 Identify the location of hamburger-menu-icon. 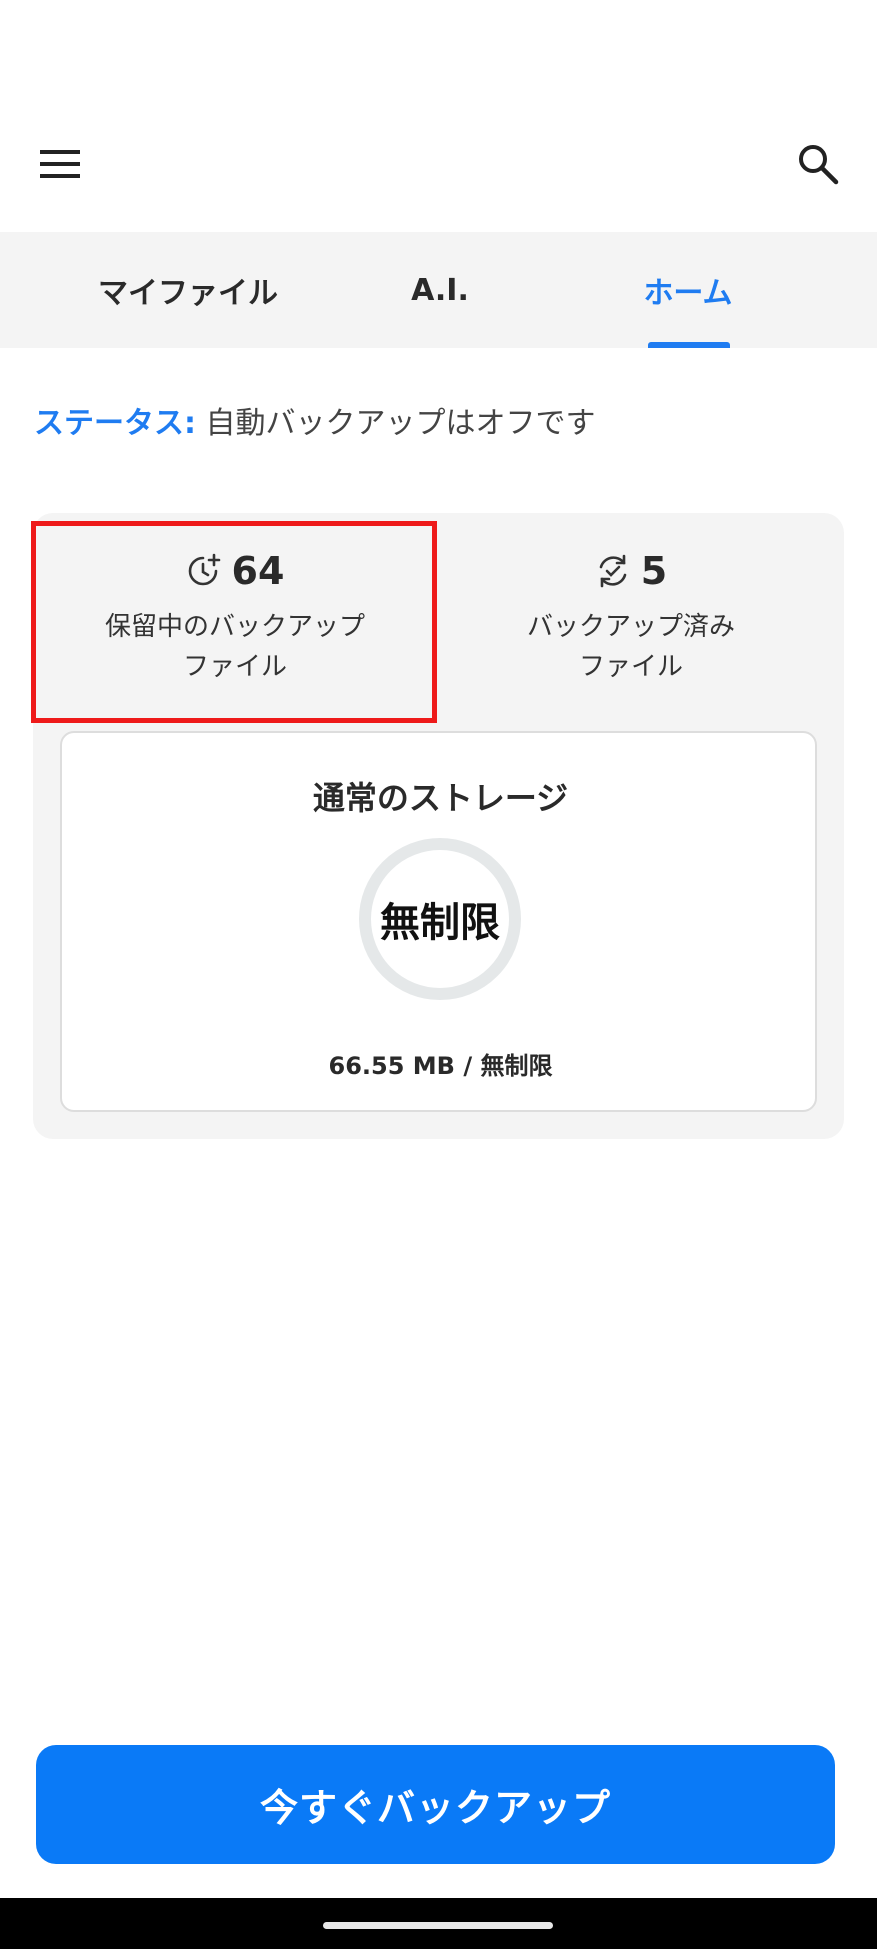
(60, 164).